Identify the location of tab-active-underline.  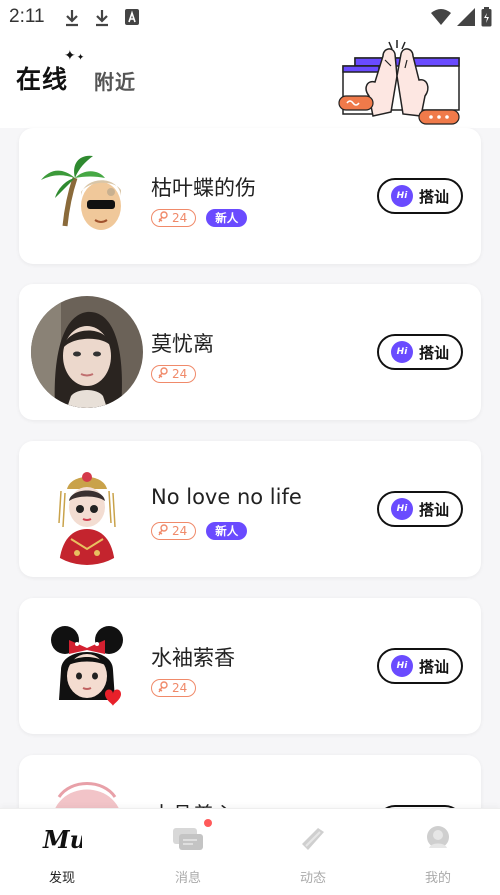
(42, 97).